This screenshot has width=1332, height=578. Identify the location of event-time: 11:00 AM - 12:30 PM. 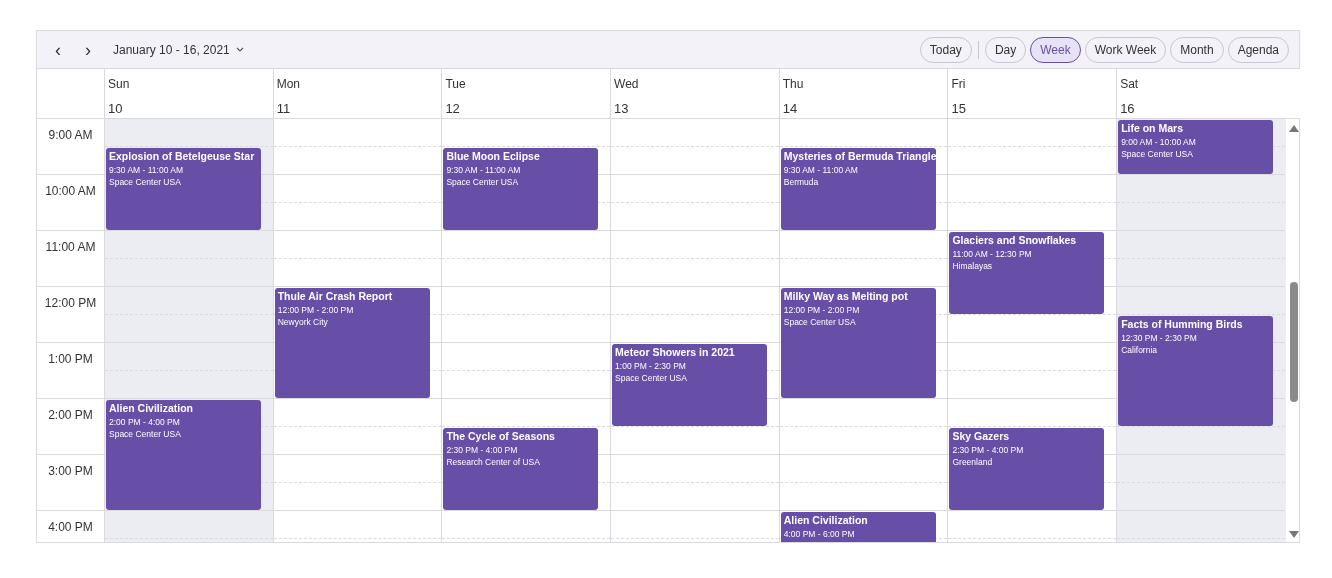
(992, 253).